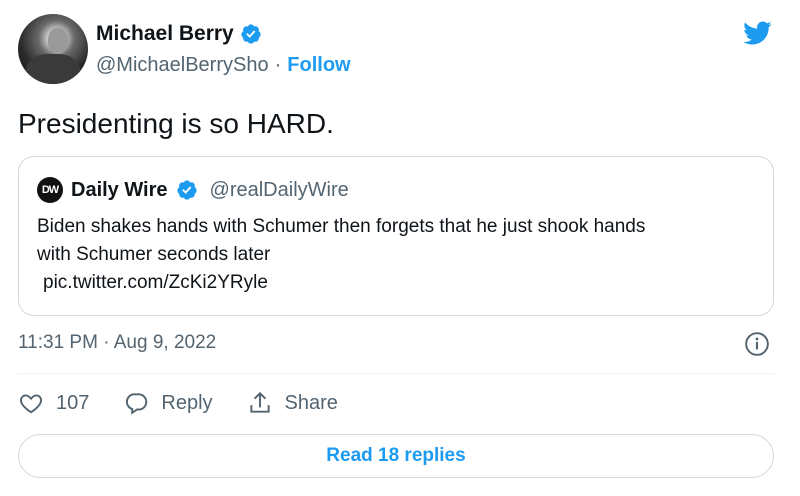 This screenshot has width=800, height=496. I want to click on author-avatar, so click(53, 49).